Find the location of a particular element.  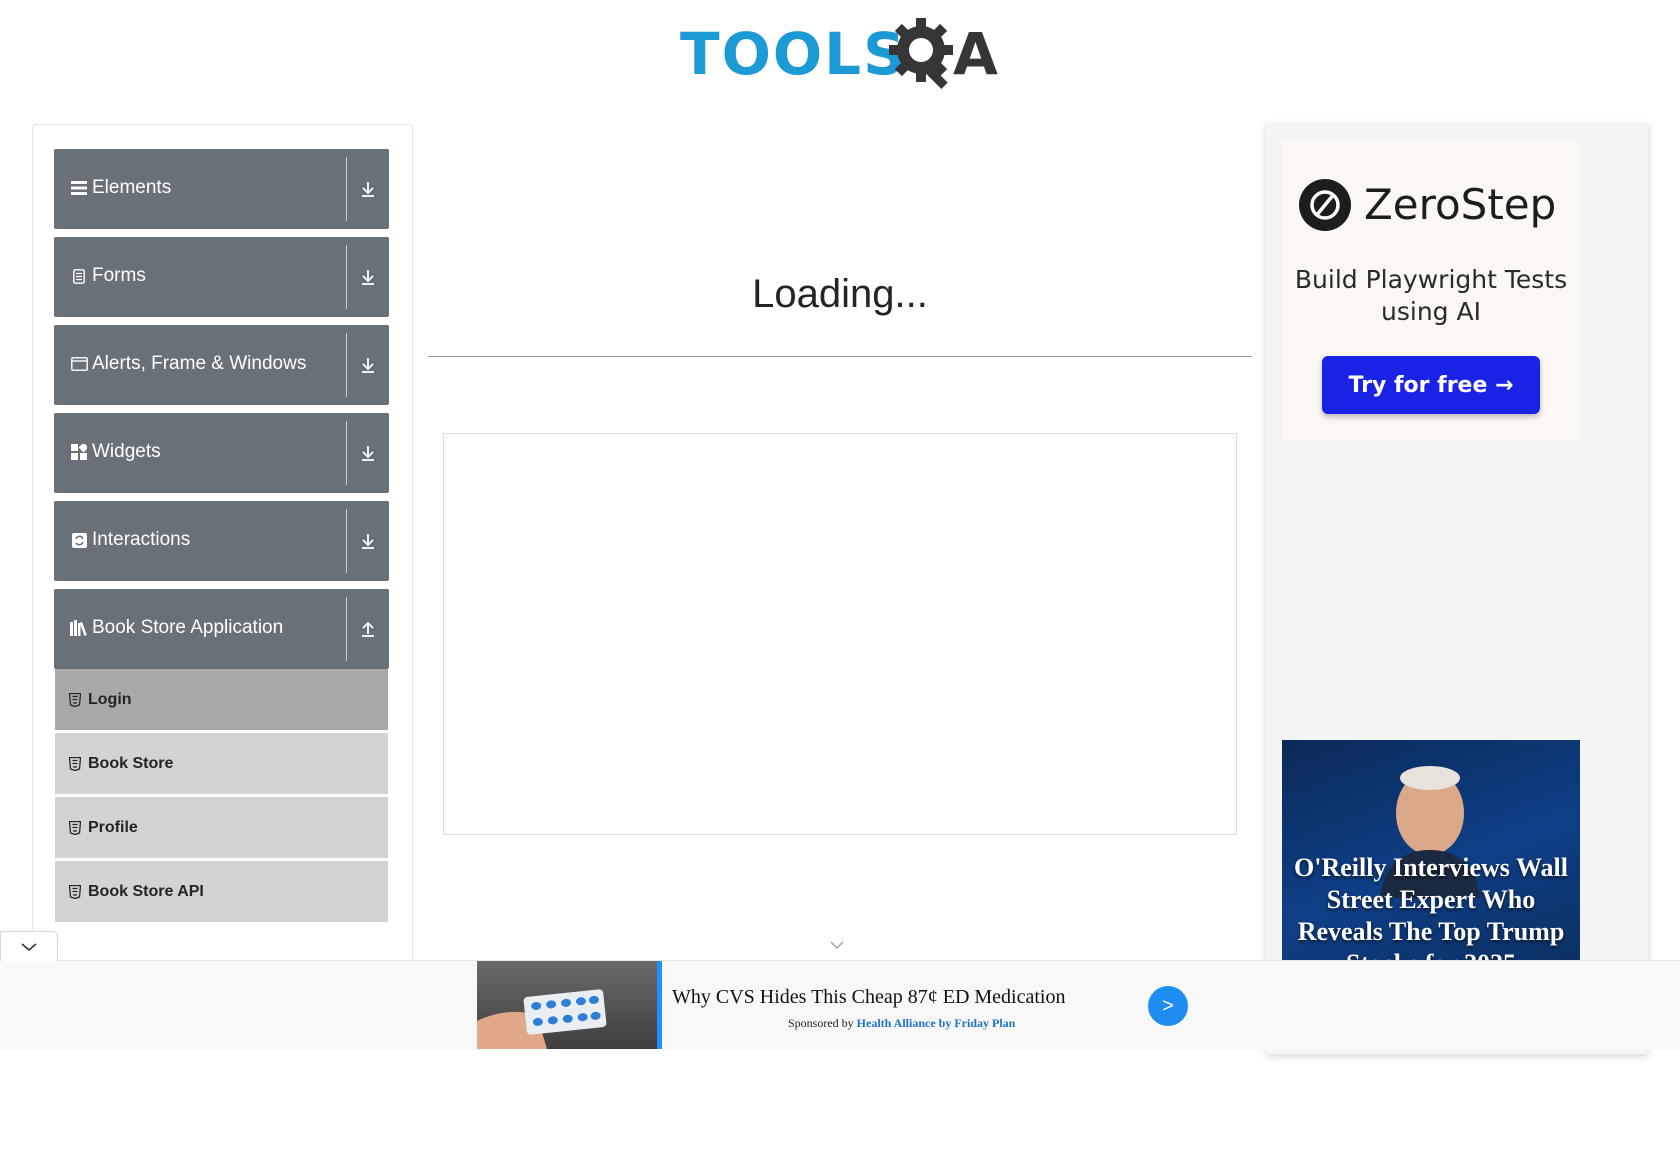

interactions-icon is located at coordinates (79, 540).